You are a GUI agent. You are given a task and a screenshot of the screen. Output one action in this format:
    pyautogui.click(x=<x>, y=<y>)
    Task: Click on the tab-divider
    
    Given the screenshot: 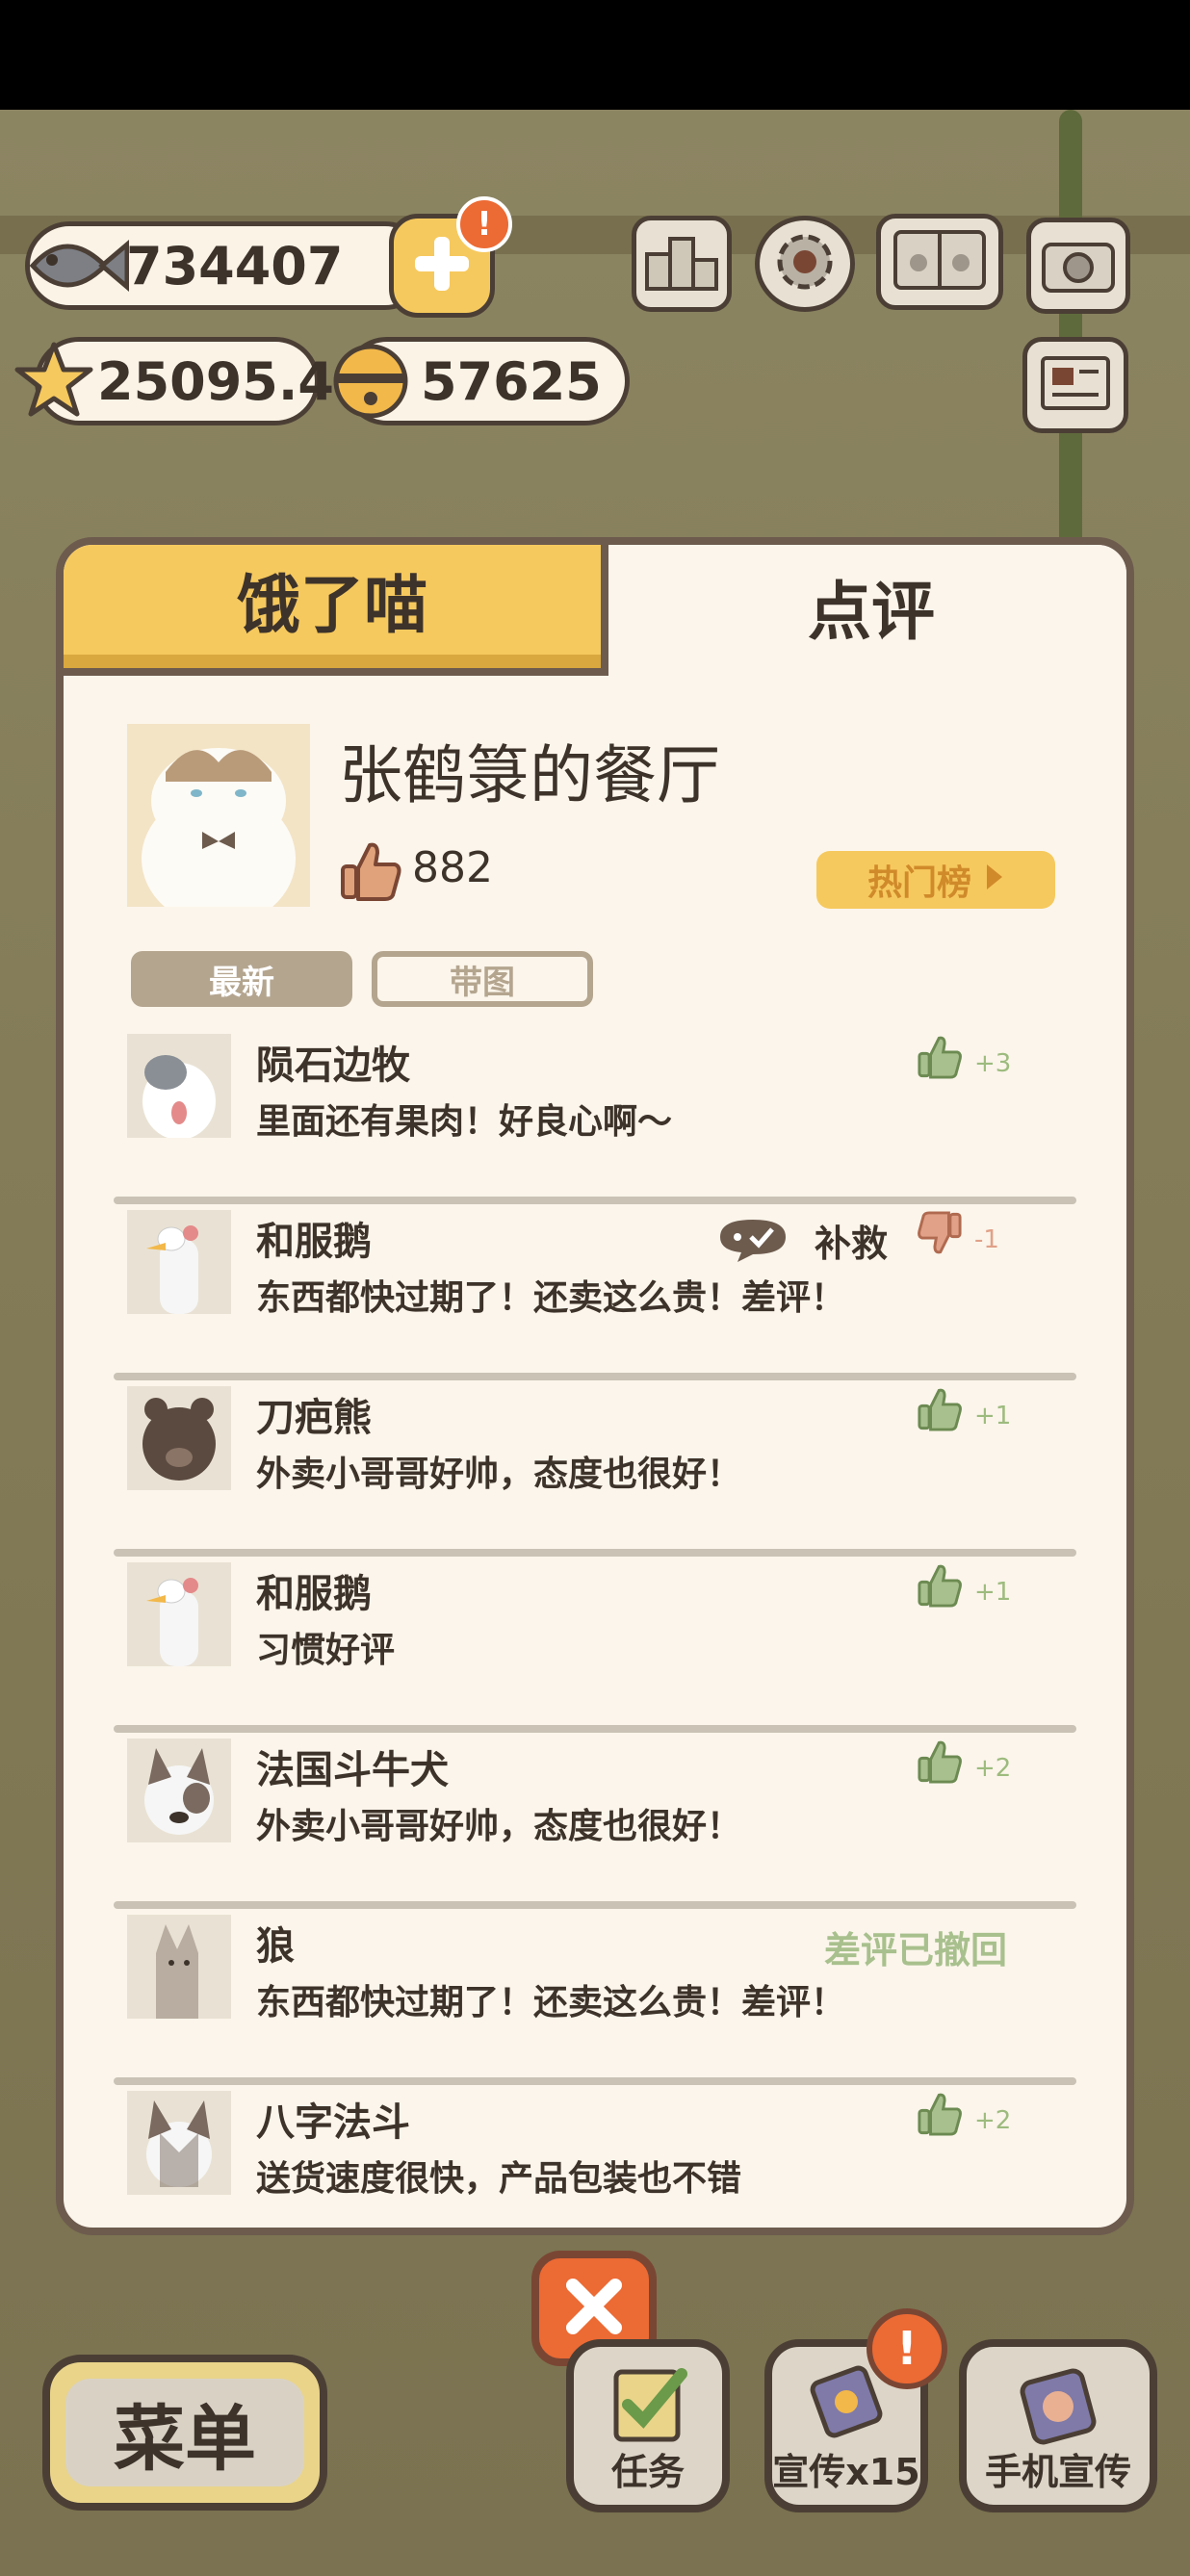 What is the action you would take?
    pyautogui.click(x=605, y=611)
    